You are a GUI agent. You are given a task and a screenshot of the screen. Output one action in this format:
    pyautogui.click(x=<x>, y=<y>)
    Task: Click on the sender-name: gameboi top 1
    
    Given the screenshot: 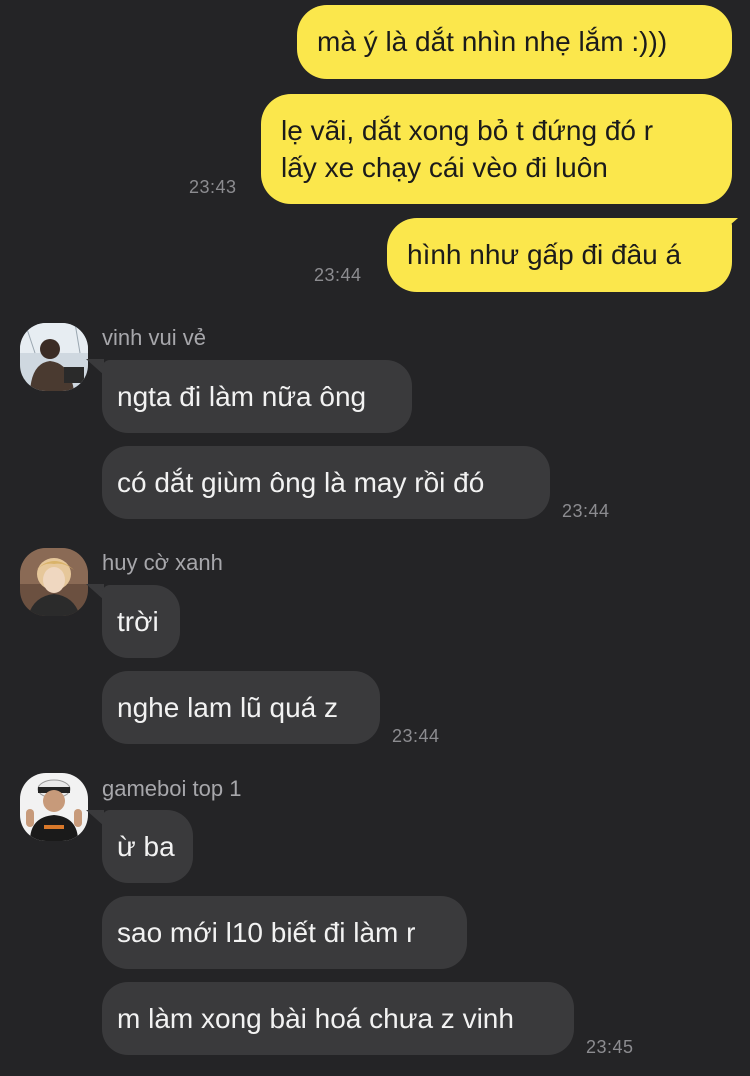 What is the action you would take?
    pyautogui.click(x=172, y=788)
    